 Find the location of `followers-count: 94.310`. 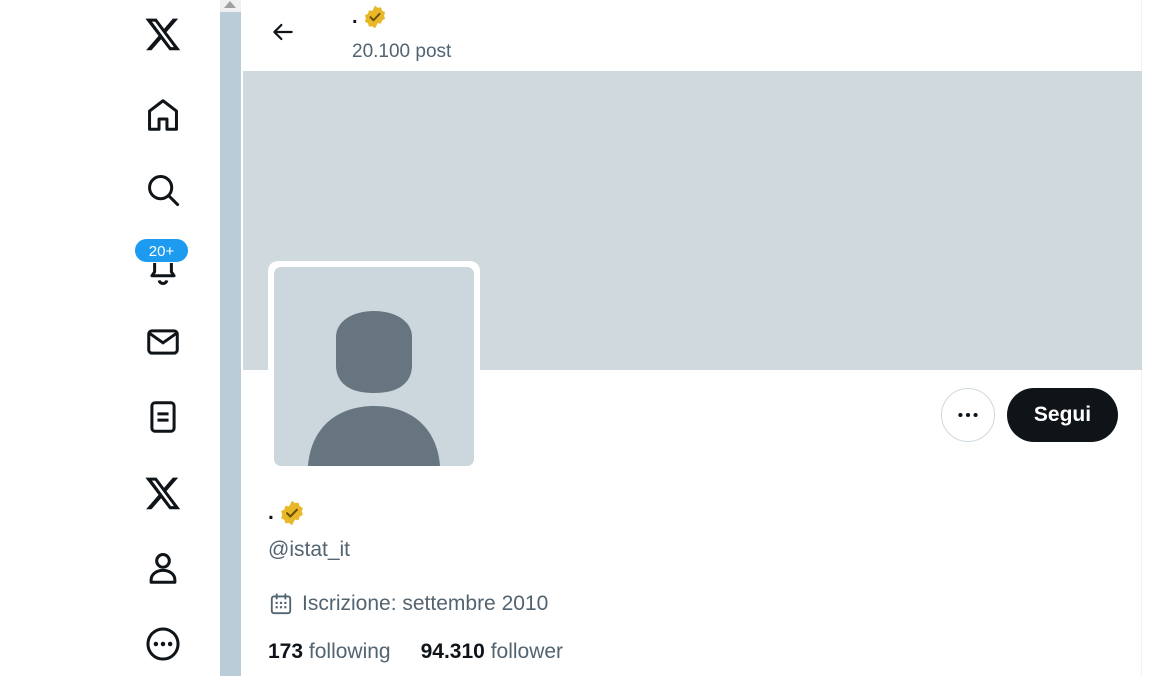

followers-count: 94.310 is located at coordinates (452, 651).